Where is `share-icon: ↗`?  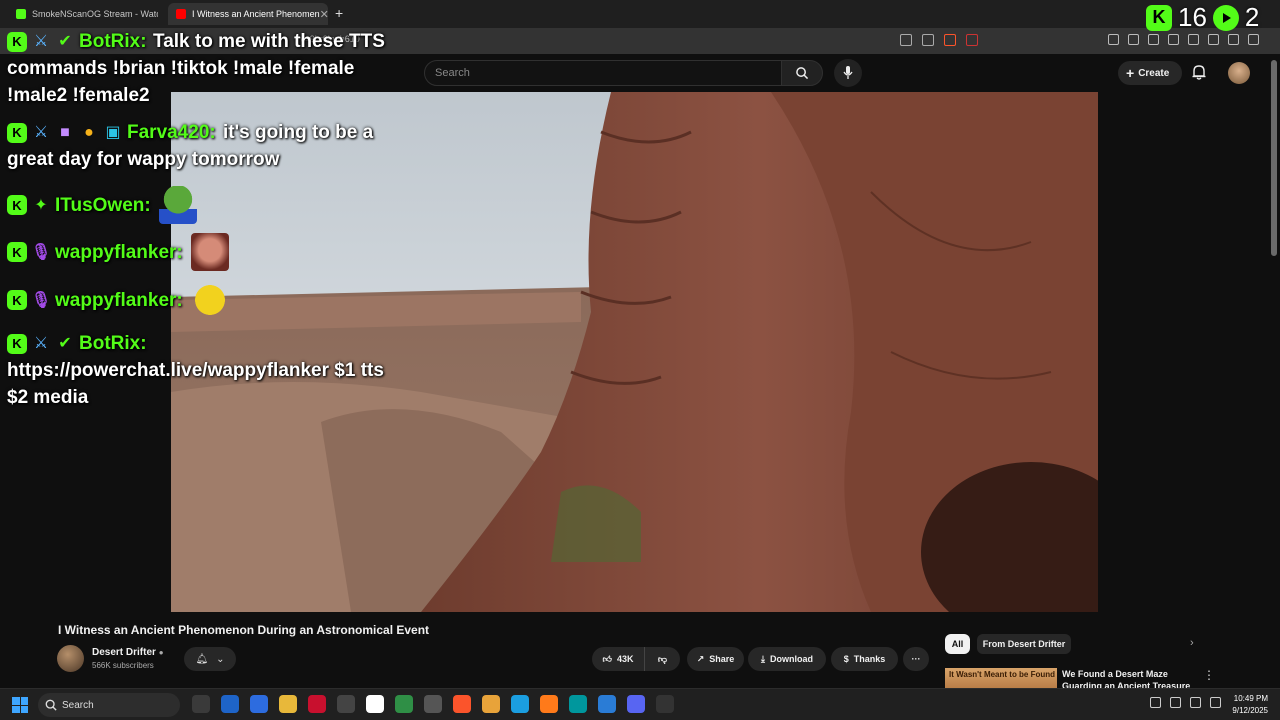
share-icon: ↗ is located at coordinates (700, 658).